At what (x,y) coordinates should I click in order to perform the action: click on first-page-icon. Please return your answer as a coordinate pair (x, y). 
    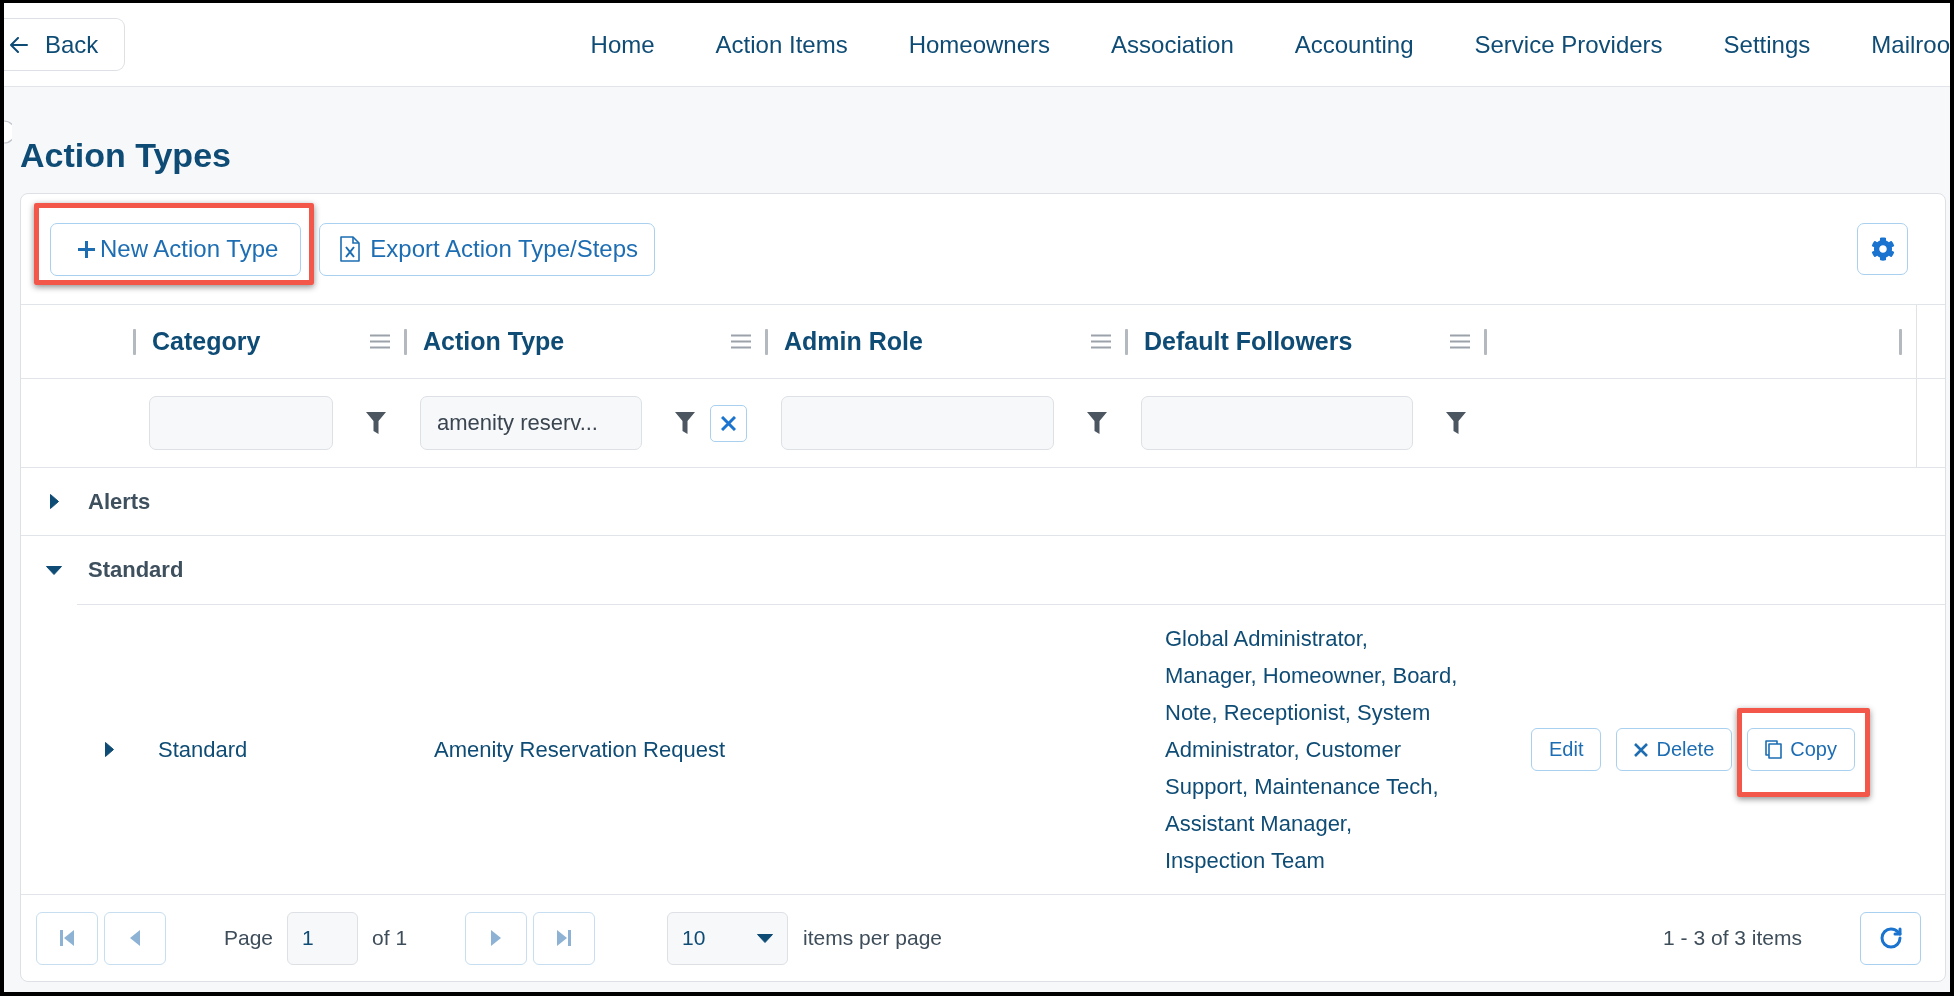
    Looking at the image, I should click on (67, 938).